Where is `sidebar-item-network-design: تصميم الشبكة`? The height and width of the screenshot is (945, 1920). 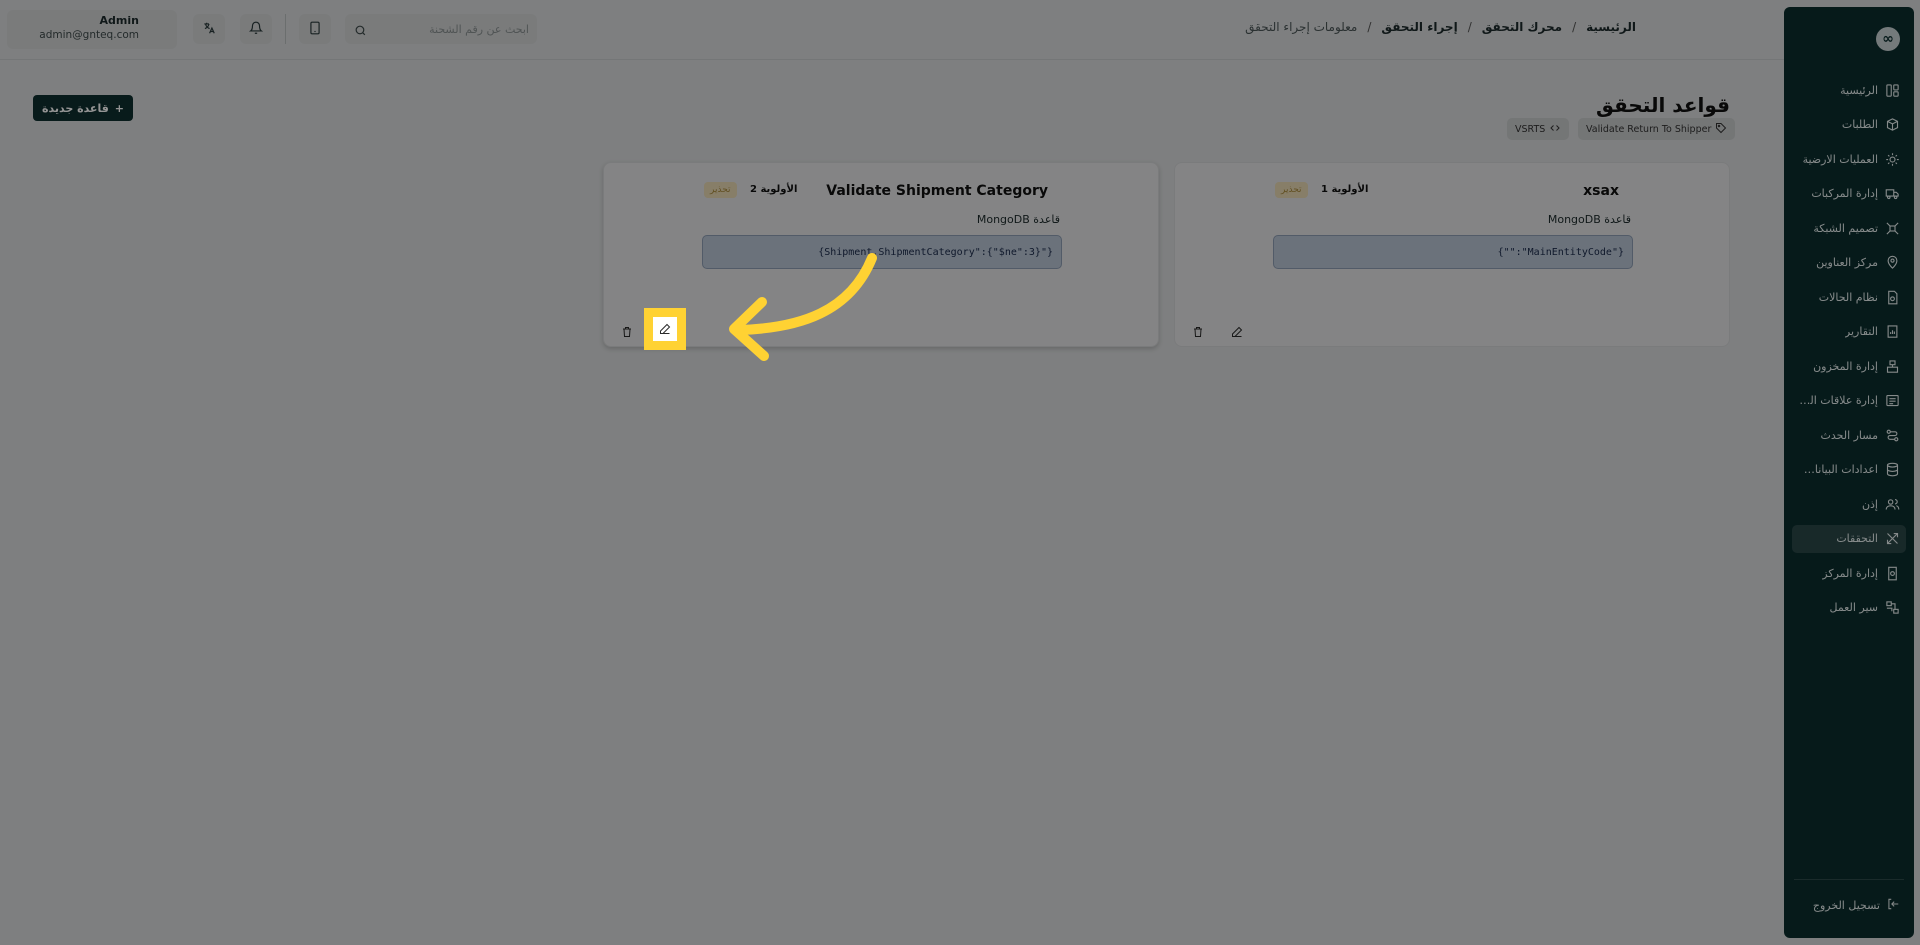
sidebar-item-network-design: تصميم الشبكة is located at coordinates (1849, 228).